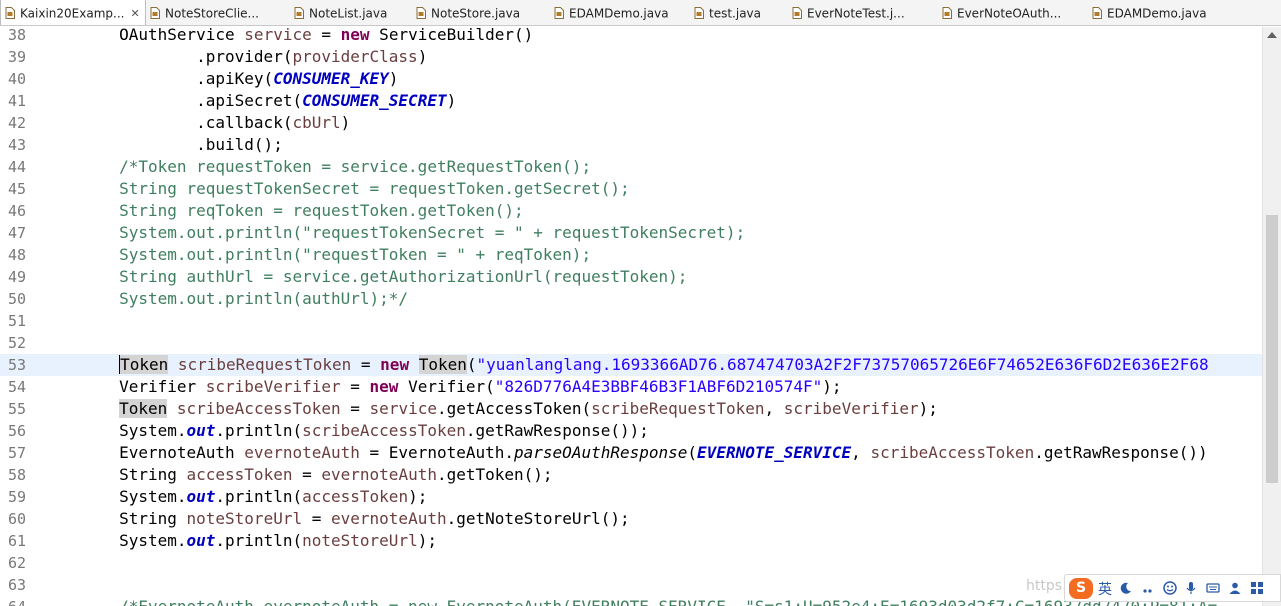  What do you see at coordinates (631, 101) in the screenshot?
I see `code-line: 41 .apiSecret(CONSUMER_SECRET)` at bounding box center [631, 101].